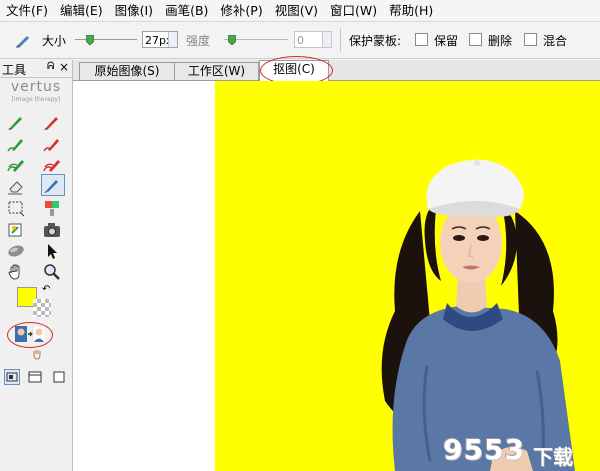 This screenshot has height=471, width=600. What do you see at coordinates (30, 334) in the screenshot?
I see `portrait-preview-icon` at bounding box center [30, 334].